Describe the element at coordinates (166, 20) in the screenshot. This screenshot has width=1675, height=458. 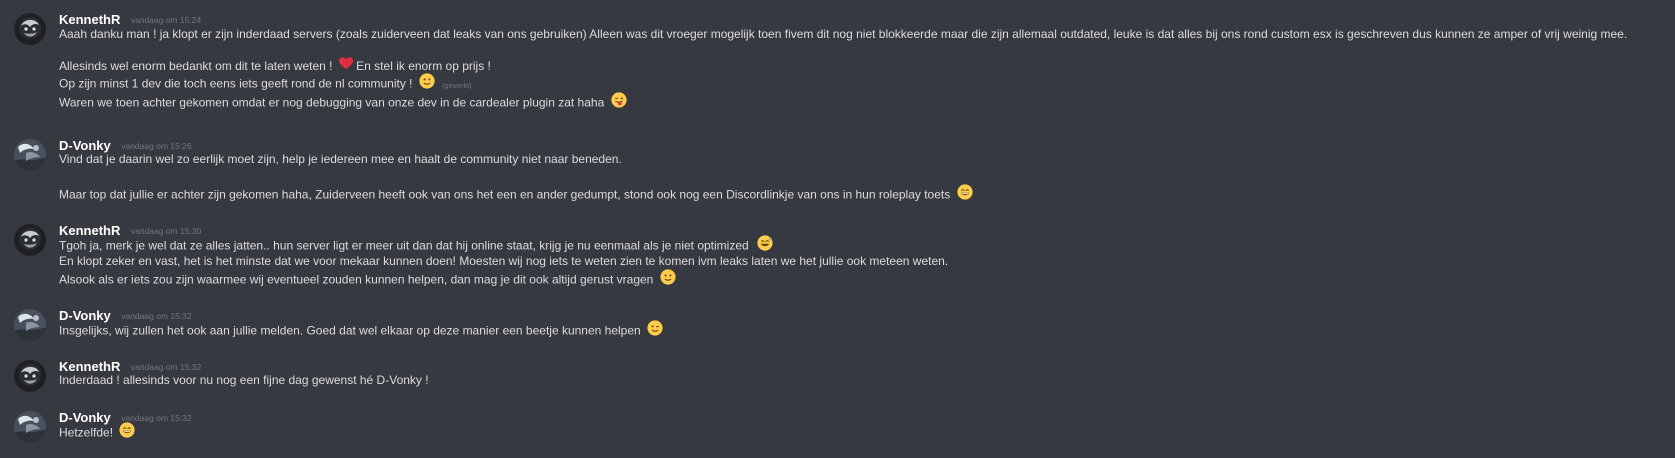
I see `timestamp: vandaag om 15:24` at that location.